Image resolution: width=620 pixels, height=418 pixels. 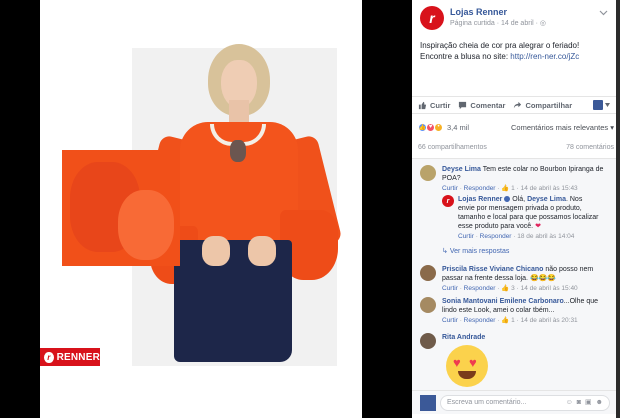 What do you see at coordinates (438, 127) in the screenshot?
I see `wow-reaction-icon: •` at bounding box center [438, 127].